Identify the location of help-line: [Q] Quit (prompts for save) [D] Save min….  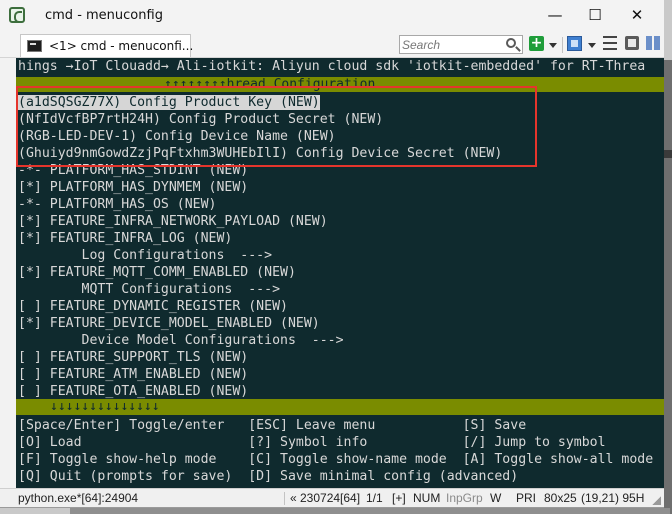
(268, 476).